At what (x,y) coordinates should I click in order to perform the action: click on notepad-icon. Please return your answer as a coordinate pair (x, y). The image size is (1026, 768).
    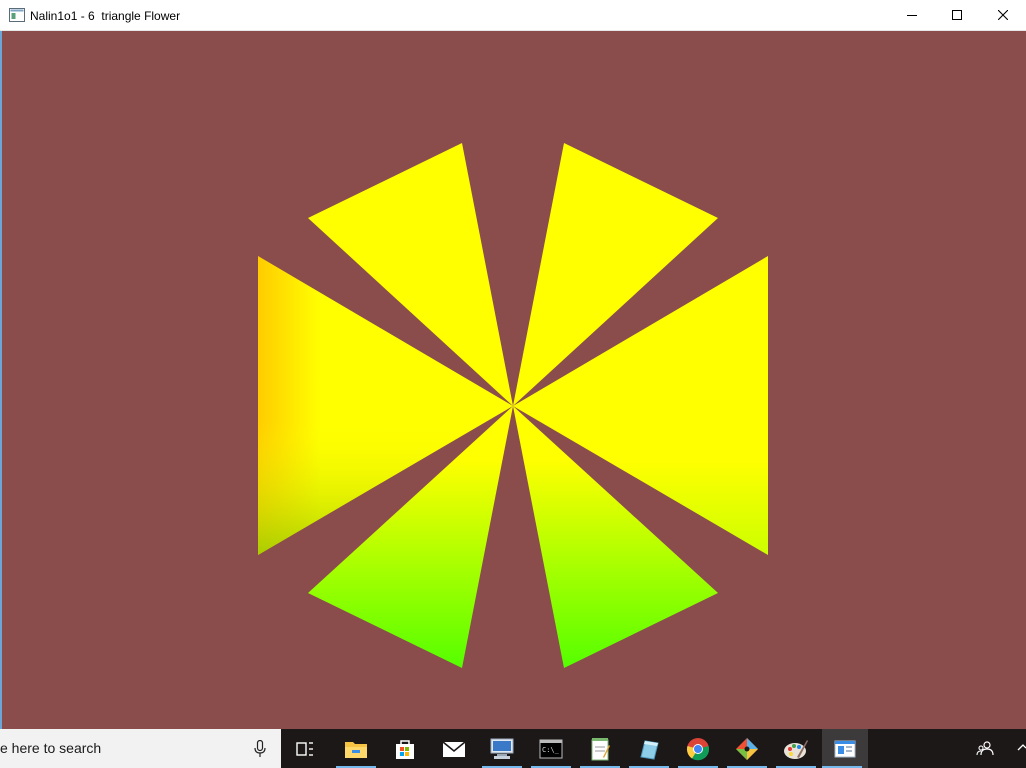
    Looking at the image, I should click on (600, 748).